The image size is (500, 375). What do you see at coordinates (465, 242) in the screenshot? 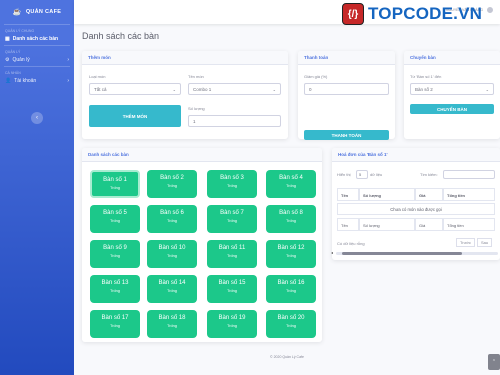
I see `prev-page-button: Trước` at bounding box center [465, 242].